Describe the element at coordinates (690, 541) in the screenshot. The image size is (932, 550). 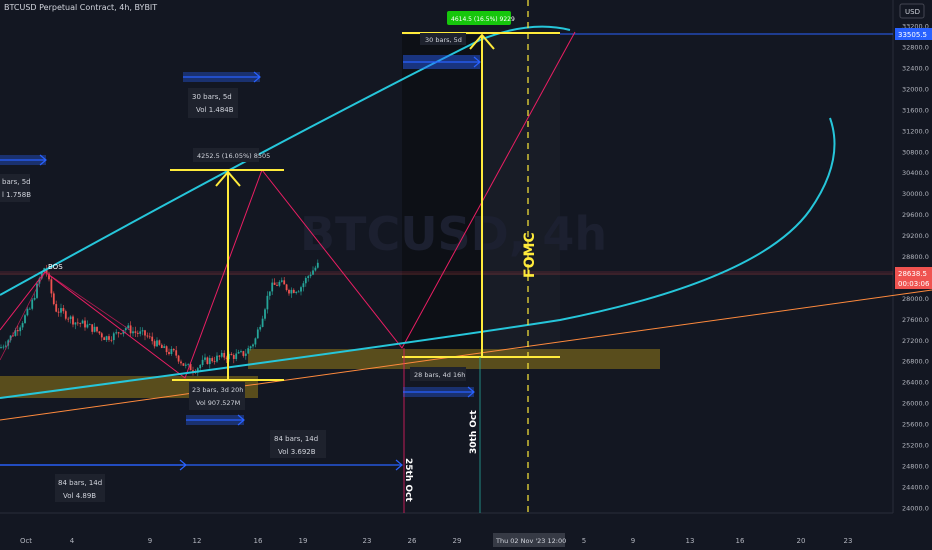
I see `time-tick-label: 13` at that location.